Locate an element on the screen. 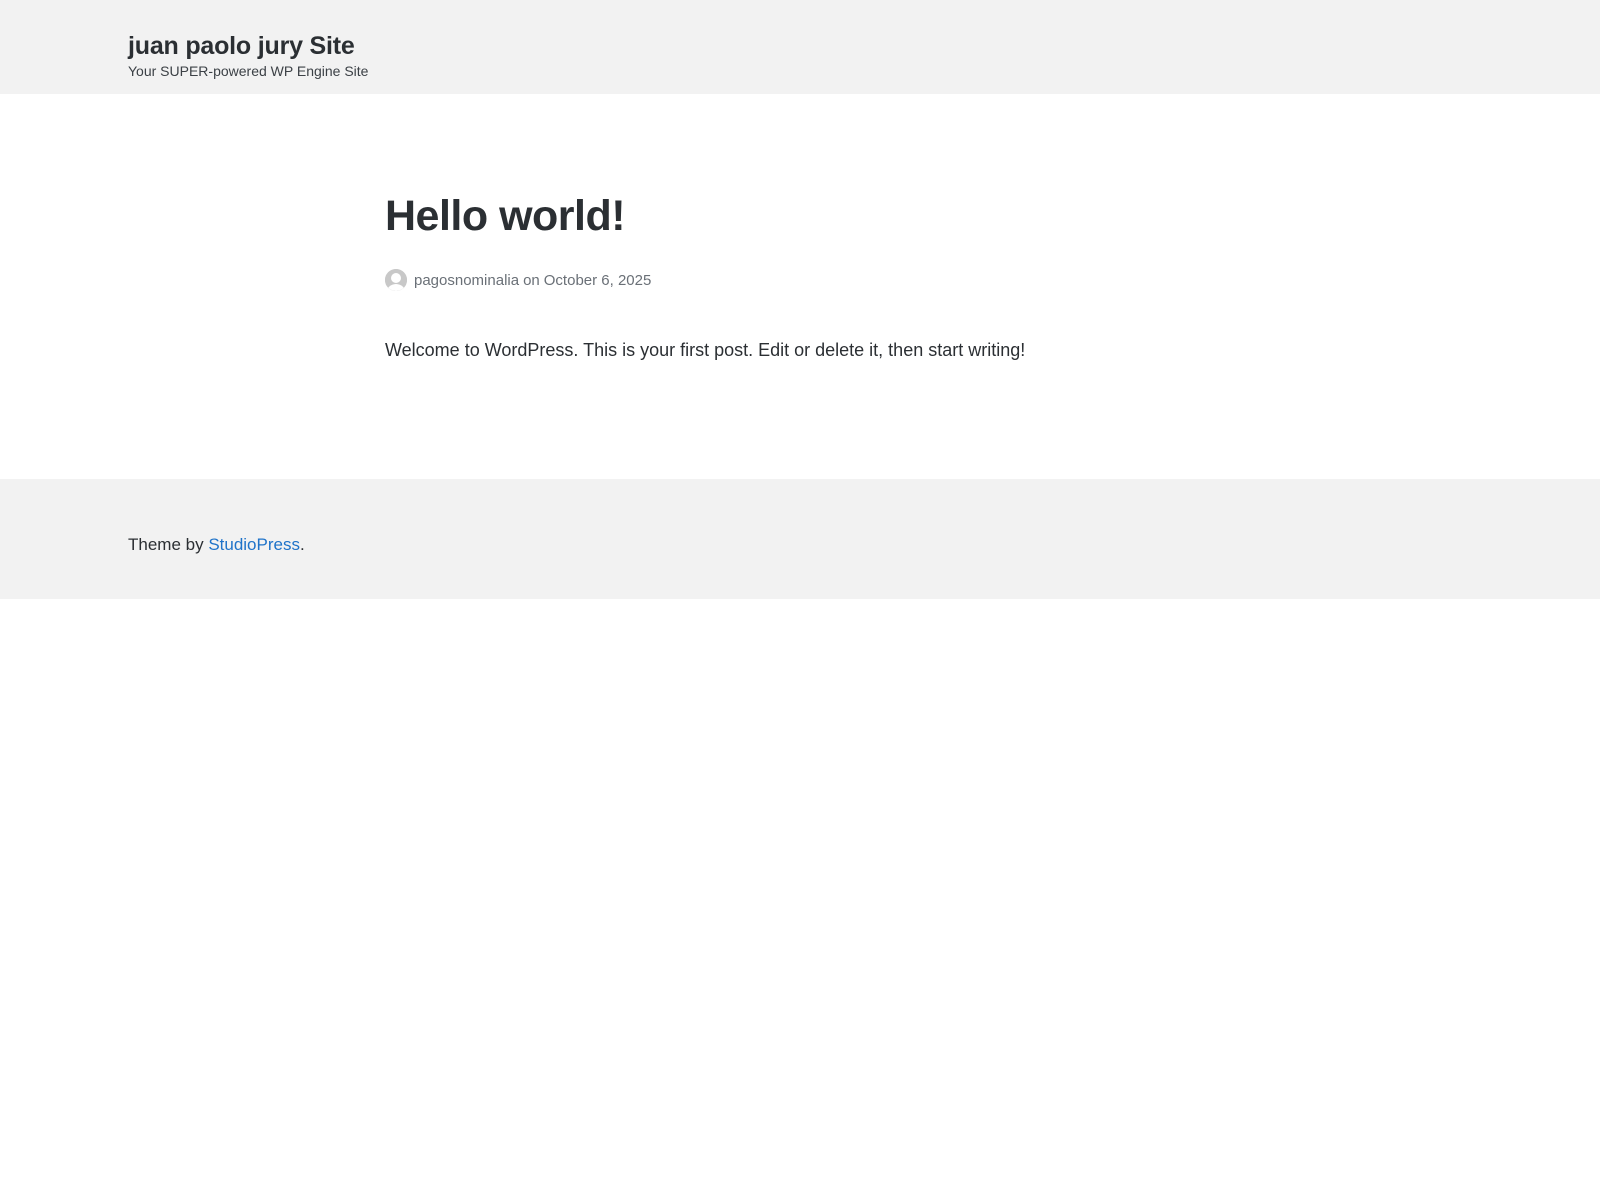 The width and height of the screenshot is (1600, 1200). studiopress-link: StudioPress is located at coordinates (254, 544).